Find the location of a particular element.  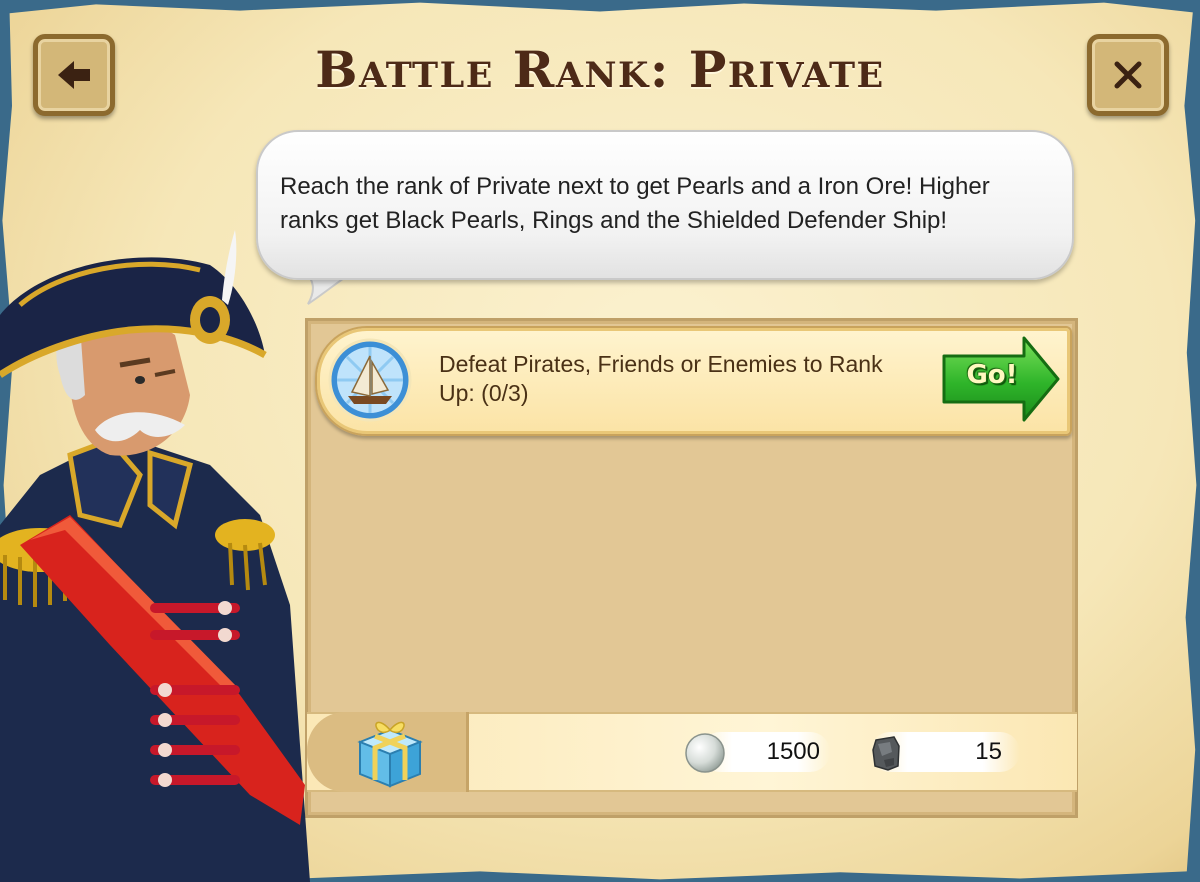

close-icon is located at coordinates (1128, 75).